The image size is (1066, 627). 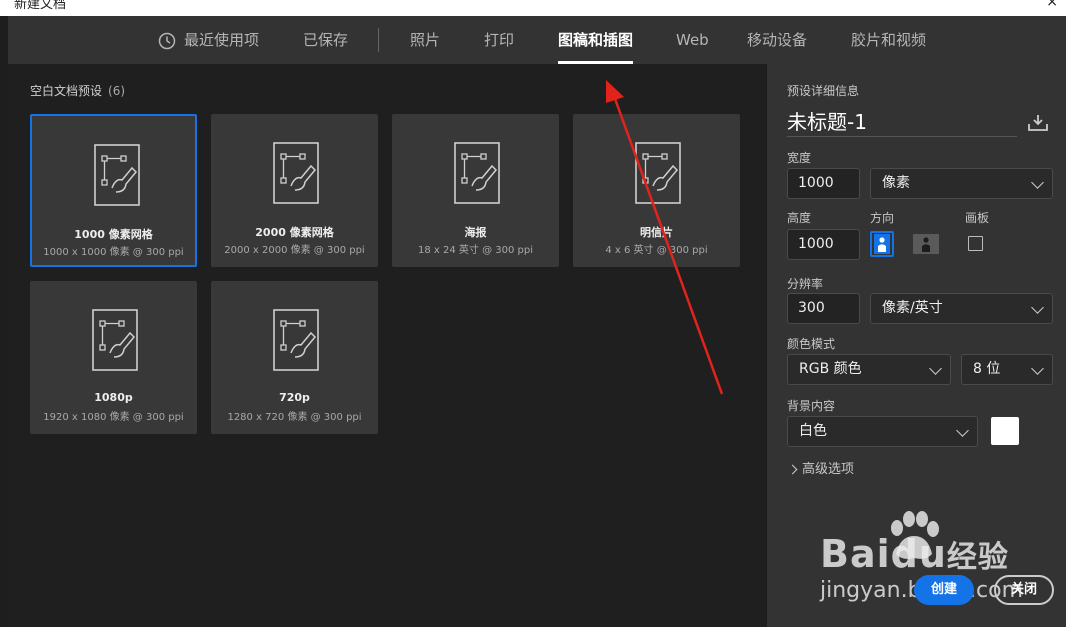 What do you see at coordinates (294, 397) in the screenshot?
I see `preset-name: 720p` at bounding box center [294, 397].